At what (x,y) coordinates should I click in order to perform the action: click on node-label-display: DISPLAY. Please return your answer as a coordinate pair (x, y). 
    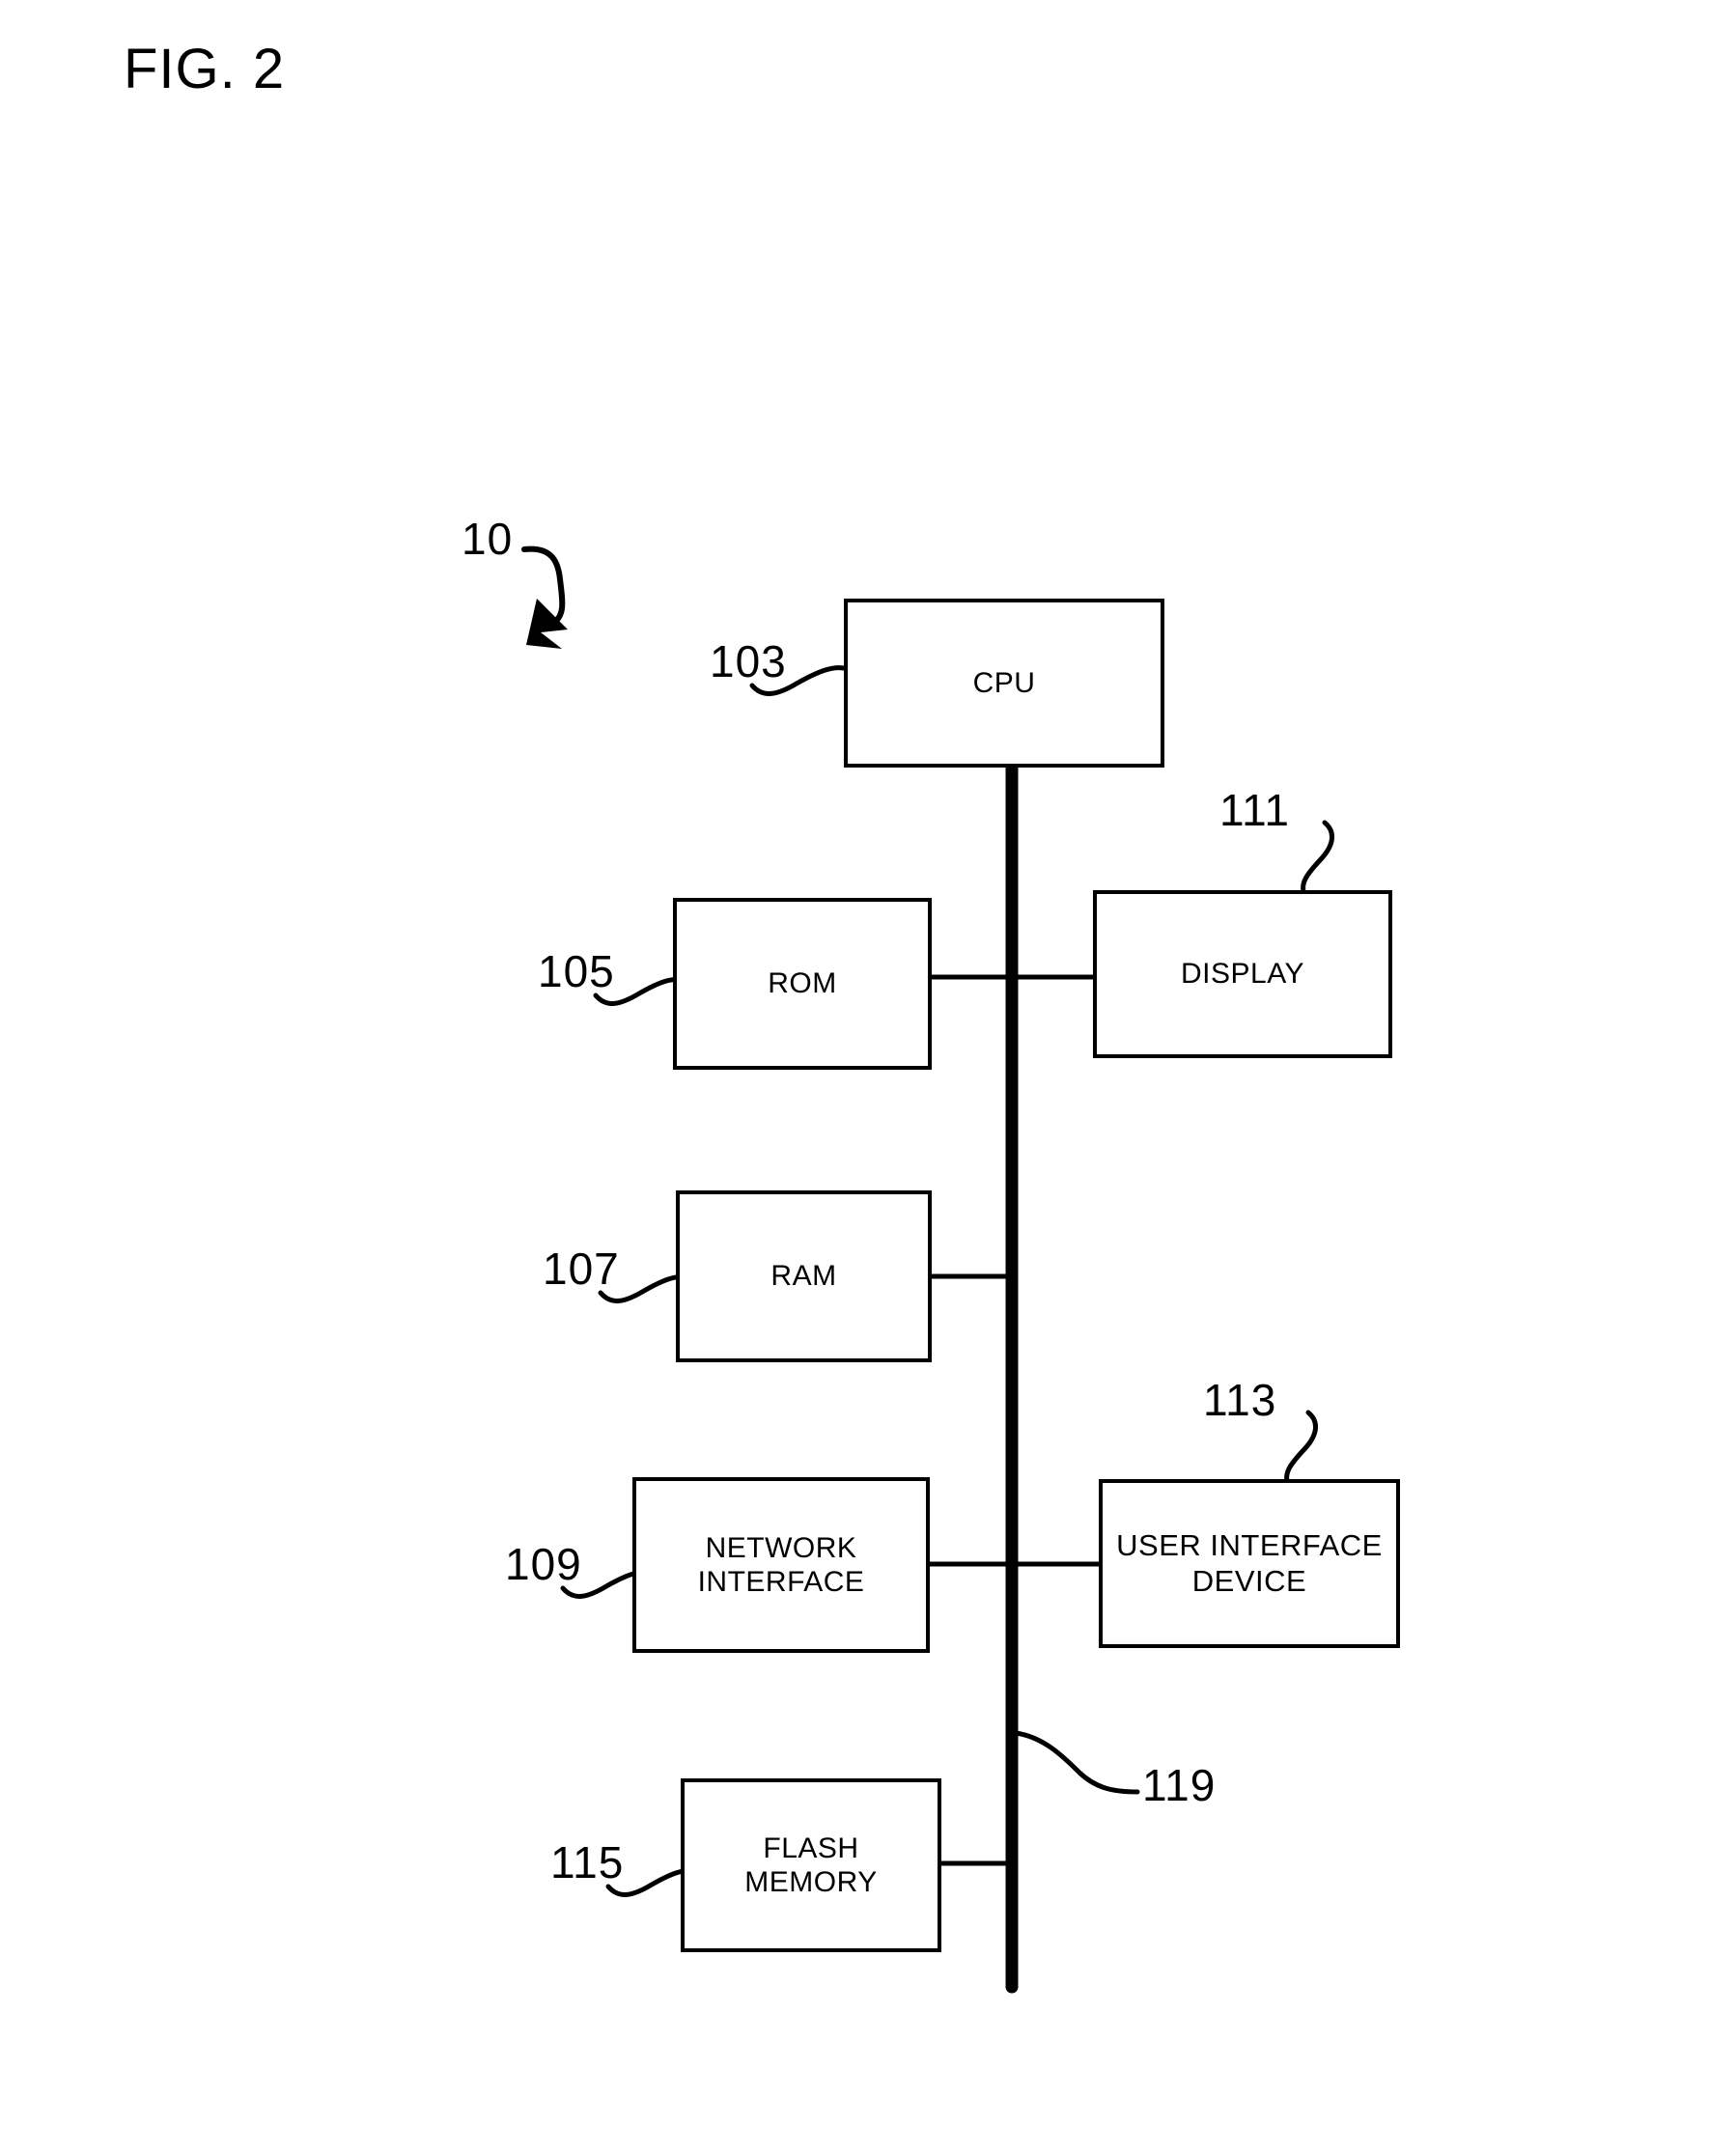
    Looking at the image, I should click on (1243, 974).